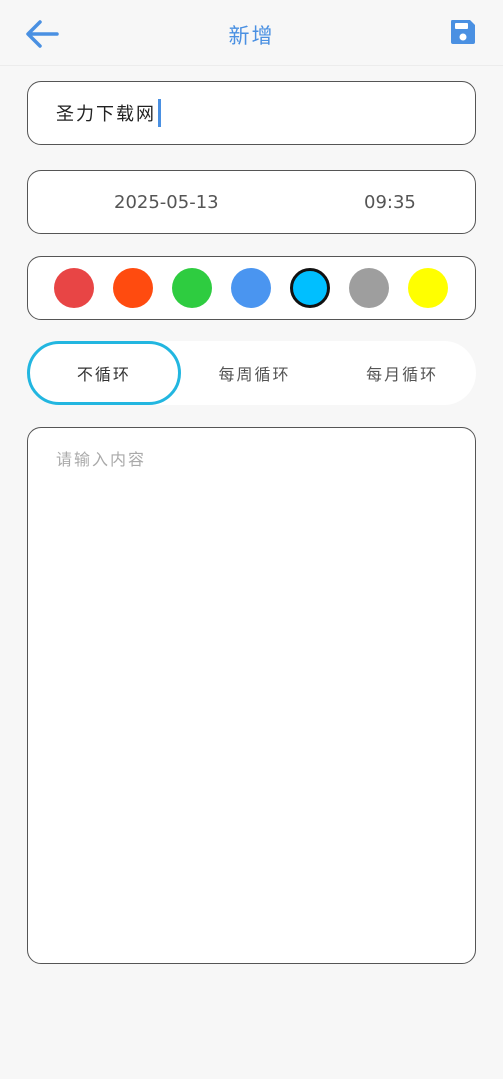 The width and height of the screenshot is (503, 1079). Describe the element at coordinates (251, 113) in the screenshot. I see `title-field-card: 圣力下载网` at that location.